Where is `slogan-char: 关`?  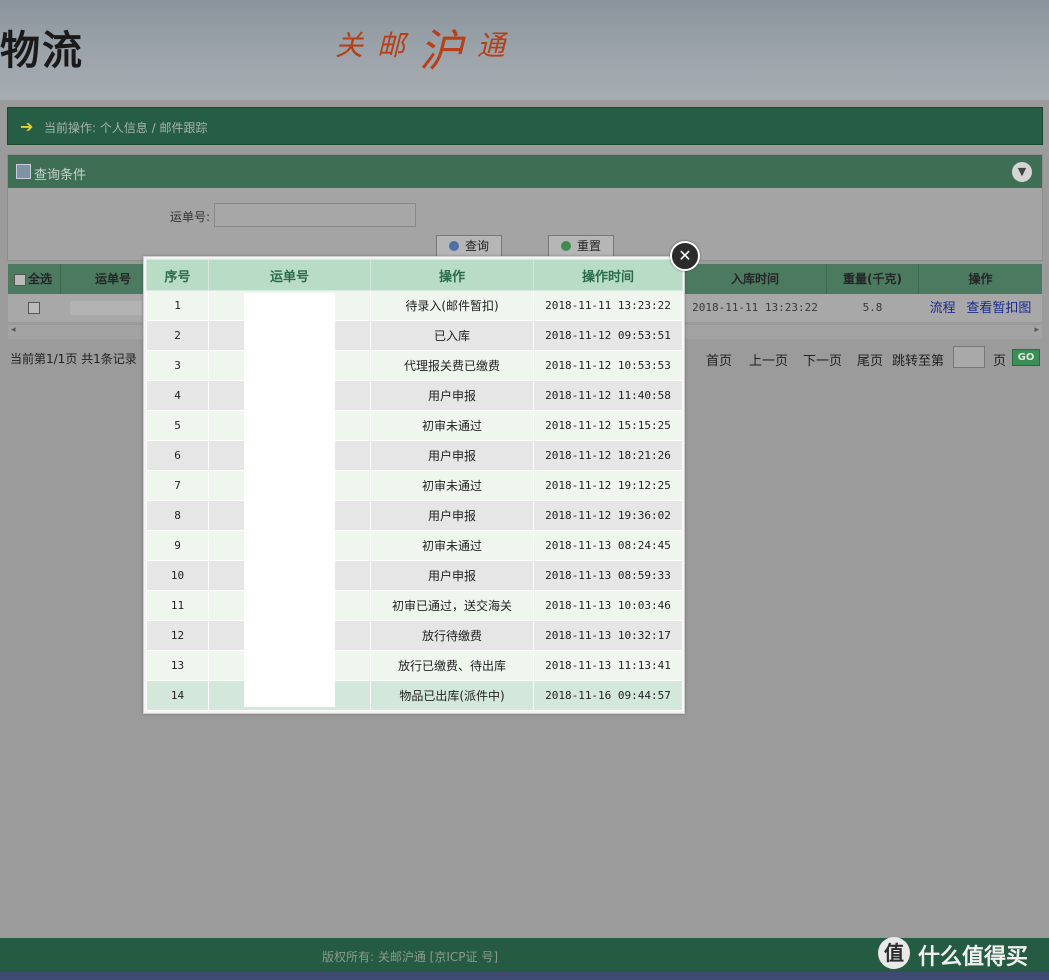 slogan-char: 关 is located at coordinates (349, 45).